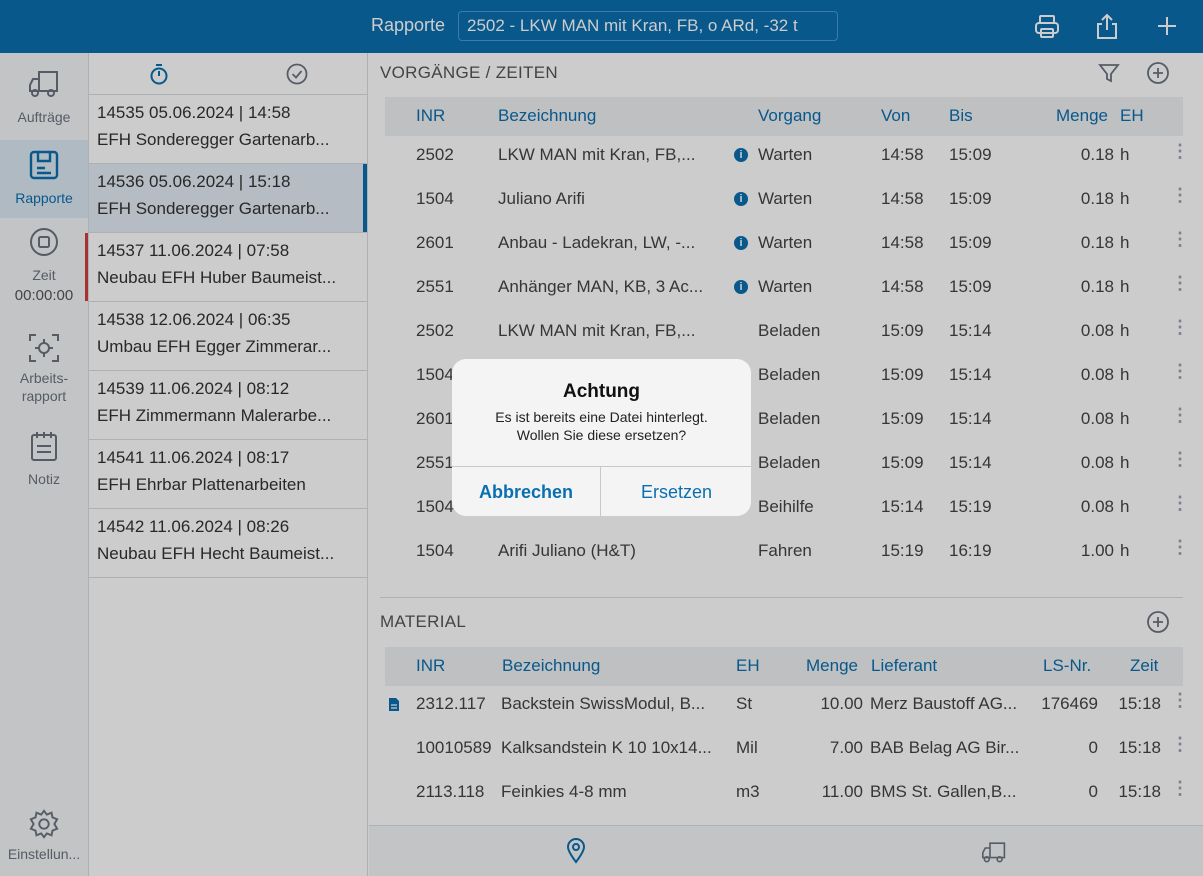  Describe the element at coordinates (526, 491) in the screenshot. I see `cancel-button: Abbrechen` at that location.